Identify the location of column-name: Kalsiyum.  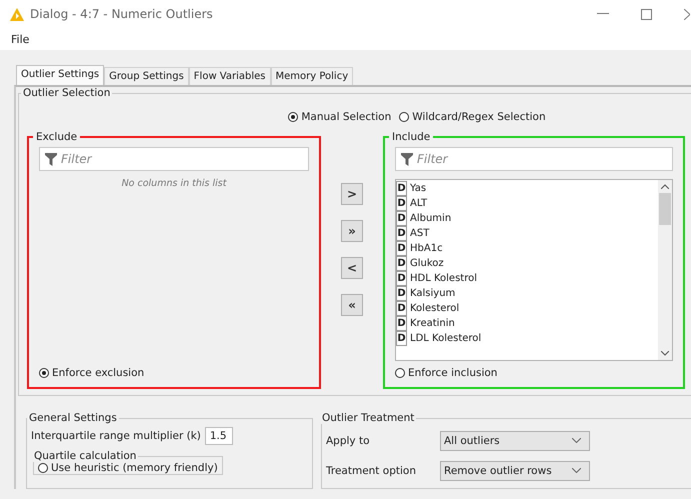
(433, 293).